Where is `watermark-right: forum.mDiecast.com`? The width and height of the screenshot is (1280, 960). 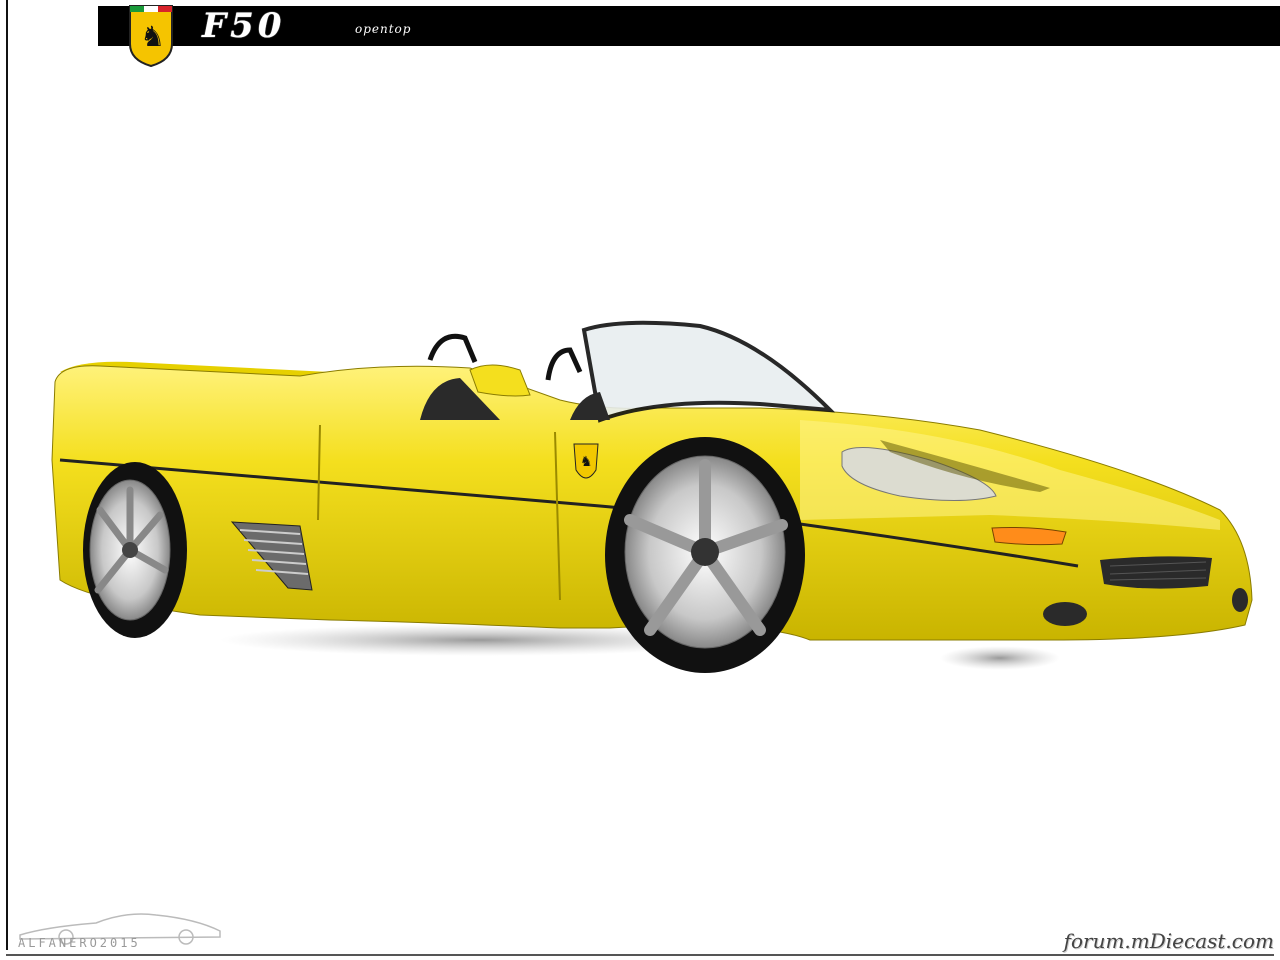
watermark-right: forum.mDiecast.com is located at coordinates (1168, 941).